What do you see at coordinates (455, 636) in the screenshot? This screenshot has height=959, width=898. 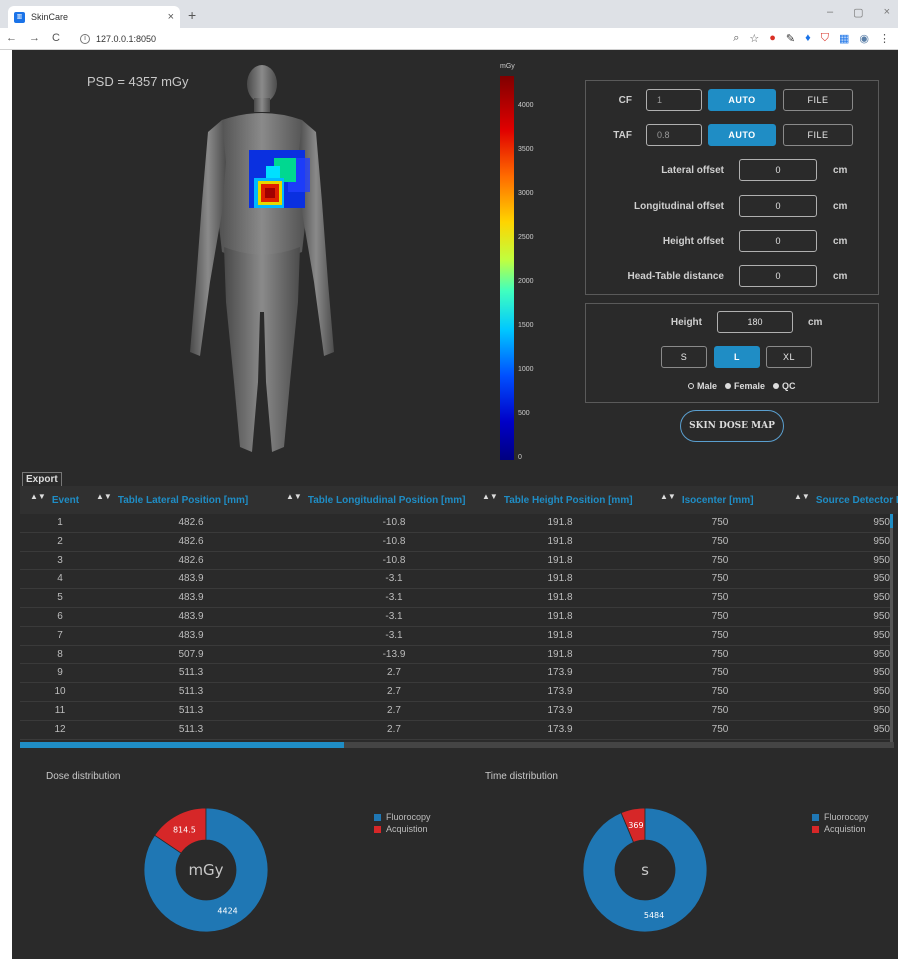 I see `table-row: 7 483.9 -3.1 191.8 750 950` at bounding box center [455, 636].